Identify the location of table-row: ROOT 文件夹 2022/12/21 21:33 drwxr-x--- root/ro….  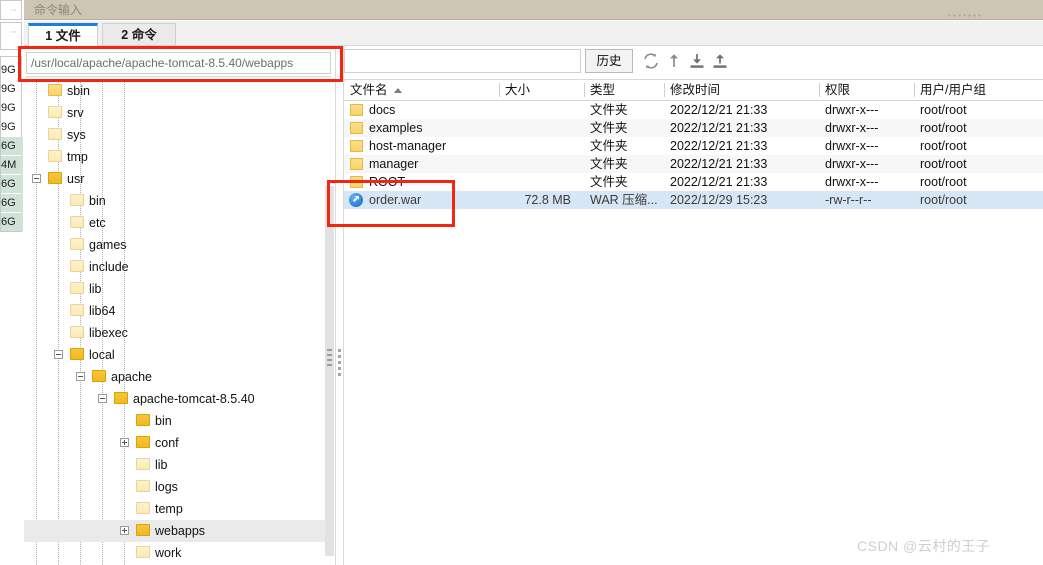
(693, 182).